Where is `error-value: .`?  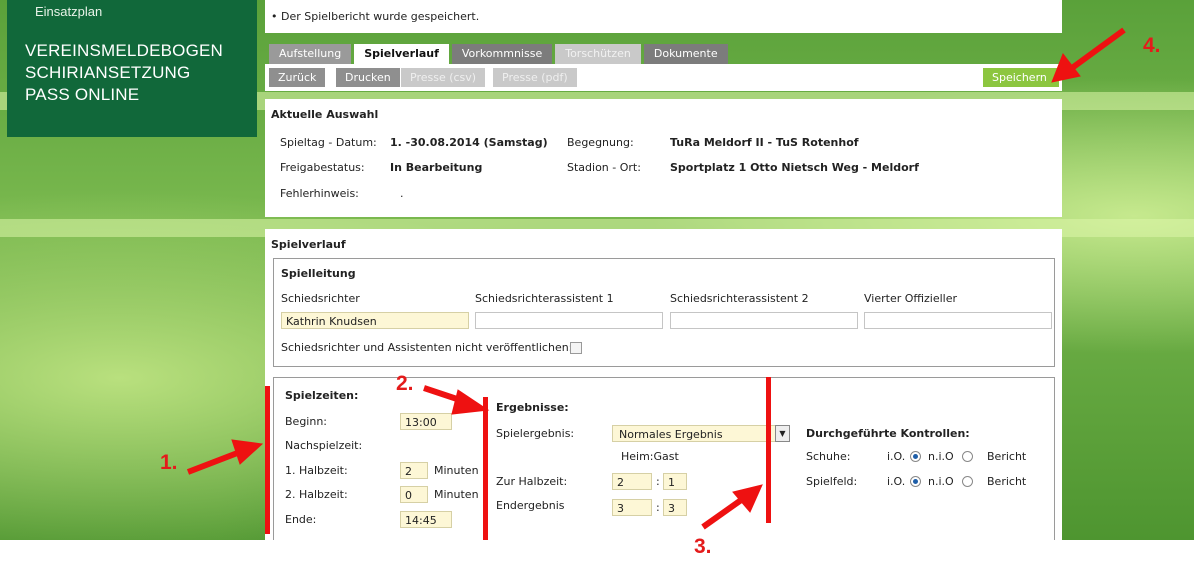 error-value: . is located at coordinates (402, 193).